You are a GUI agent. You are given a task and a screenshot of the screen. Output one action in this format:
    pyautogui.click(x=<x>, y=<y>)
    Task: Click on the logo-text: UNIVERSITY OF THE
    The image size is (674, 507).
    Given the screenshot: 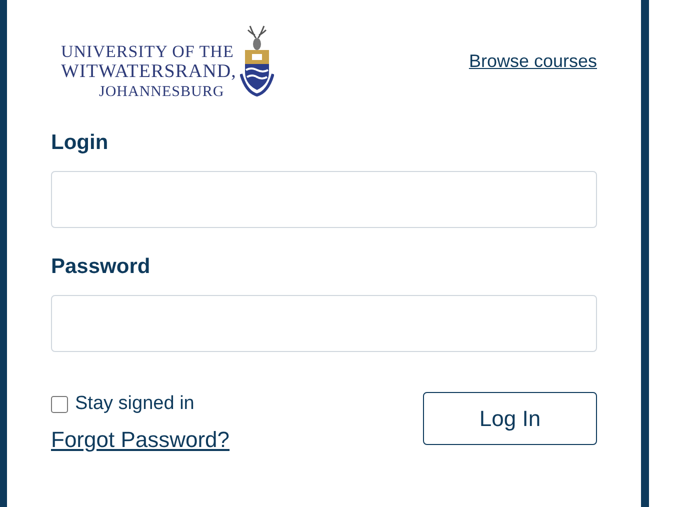 What is the action you would take?
    pyautogui.click(x=148, y=52)
    